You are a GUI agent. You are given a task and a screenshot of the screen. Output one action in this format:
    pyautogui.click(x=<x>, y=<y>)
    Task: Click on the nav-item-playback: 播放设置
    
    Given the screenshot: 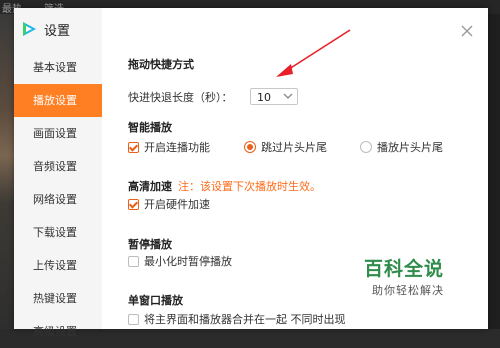 What is the action you would take?
    pyautogui.click(x=58, y=100)
    